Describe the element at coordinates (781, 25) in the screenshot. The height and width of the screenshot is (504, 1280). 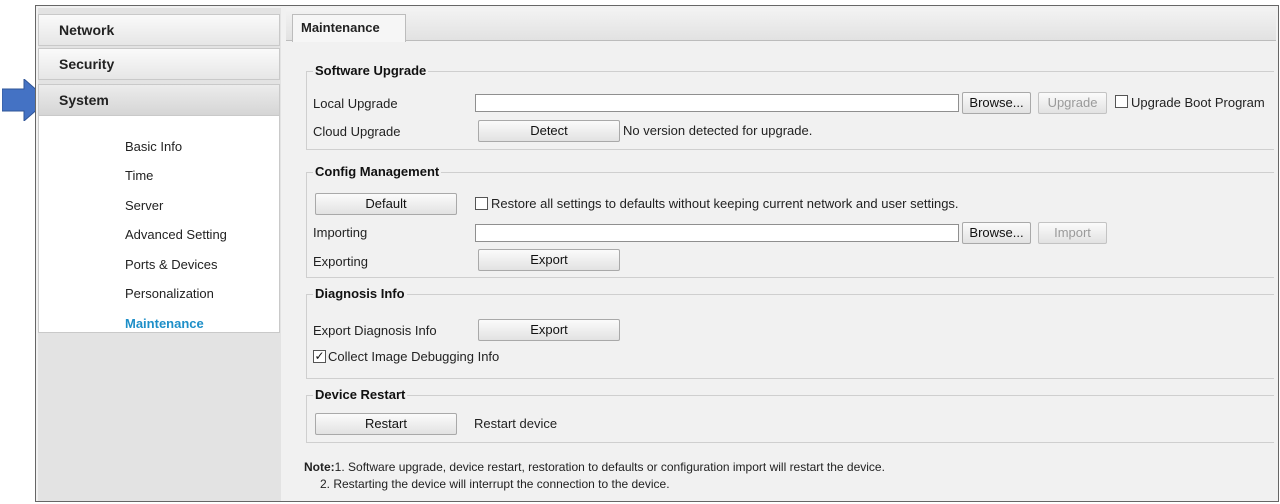
I see `tab-bar: Maintenance` at that location.